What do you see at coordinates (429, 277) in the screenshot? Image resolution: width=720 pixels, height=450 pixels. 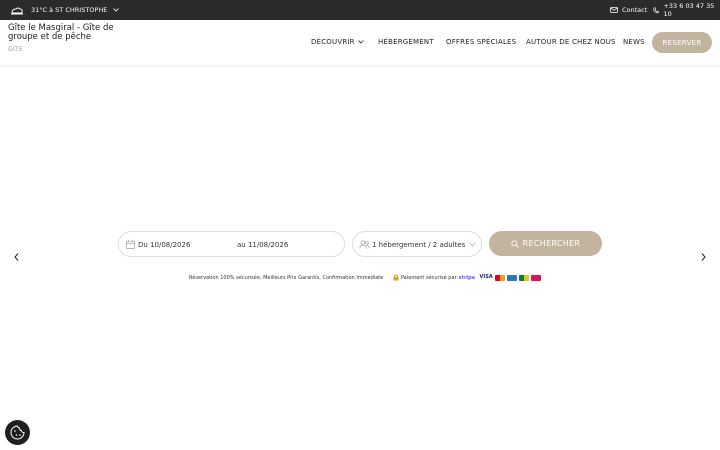 I see `payment-label: Paiement sécurisé par` at bounding box center [429, 277].